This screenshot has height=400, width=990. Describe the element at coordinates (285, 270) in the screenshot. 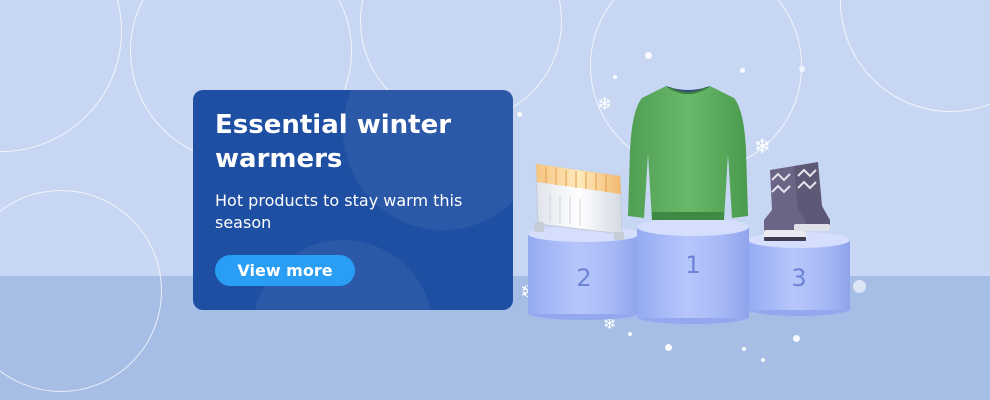

I see `view-more-button: View more` at that location.